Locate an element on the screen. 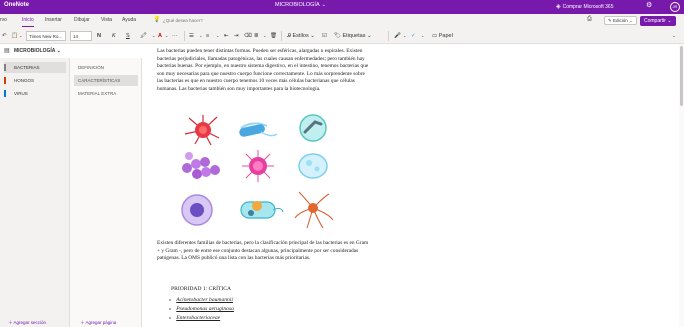 Image resolution: width=684 pixels, height=327 pixels. todo-checkbox-icon: ☑ is located at coordinates (324, 36).